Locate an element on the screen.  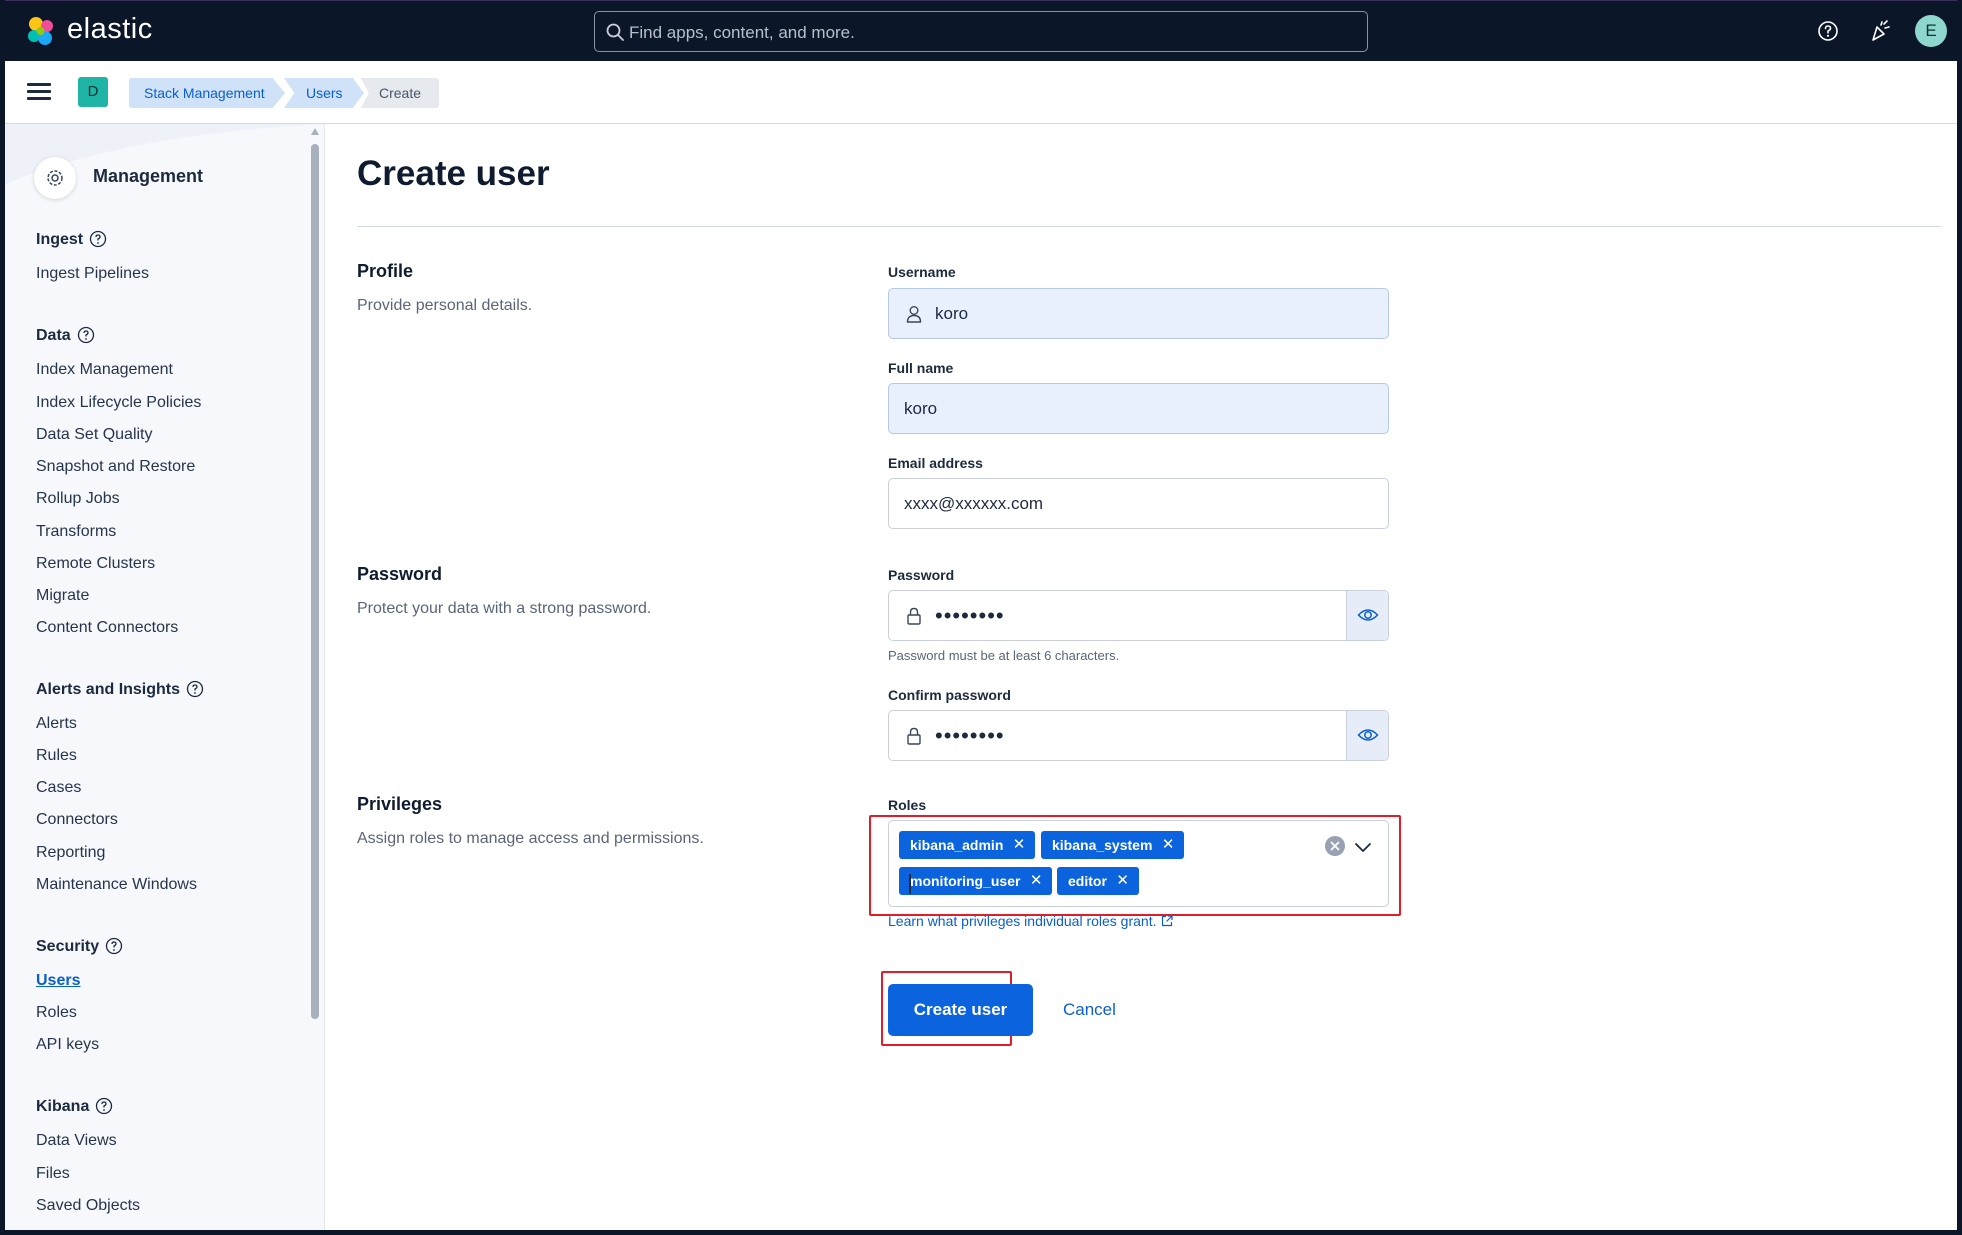
sidebar-item-roles: Roles is located at coordinates (56, 1013).